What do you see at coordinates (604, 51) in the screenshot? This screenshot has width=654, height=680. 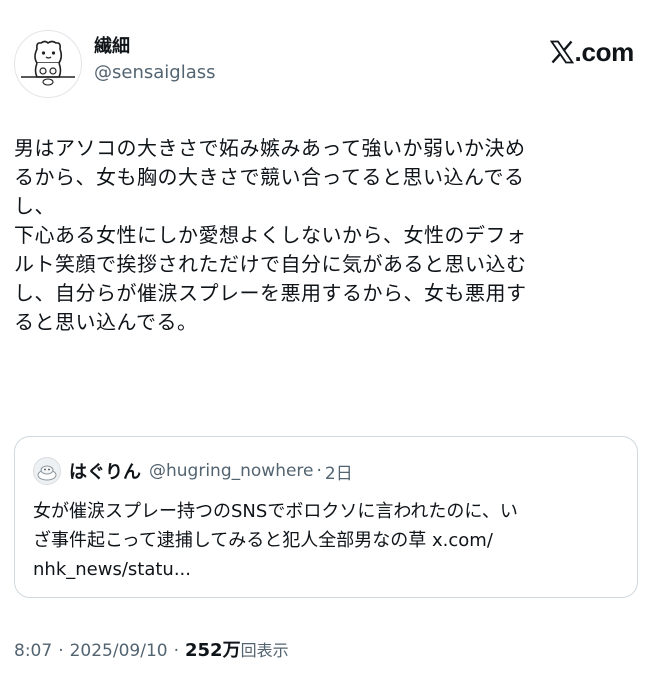 I see `x-logo-suffix: .com` at bounding box center [604, 51].